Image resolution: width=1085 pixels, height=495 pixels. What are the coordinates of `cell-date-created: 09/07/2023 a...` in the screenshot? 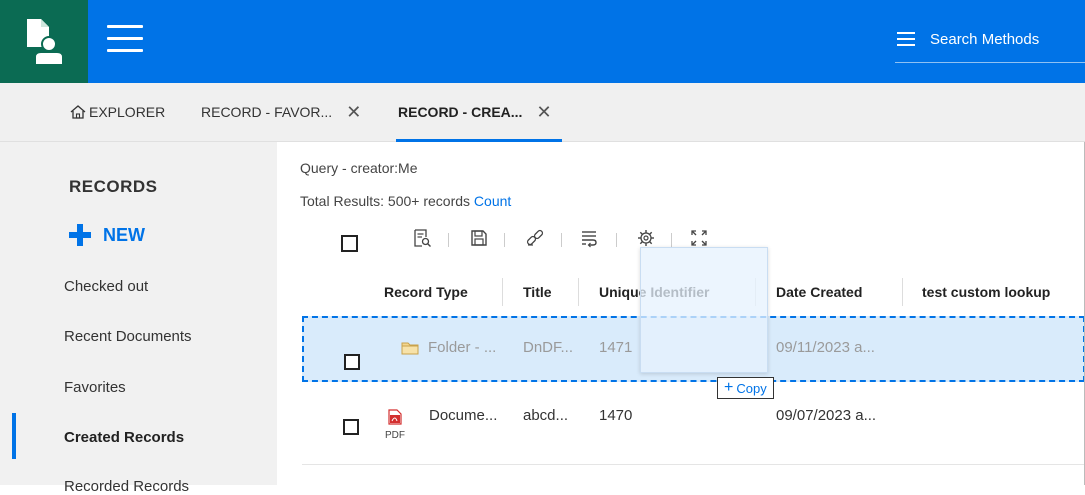 It's located at (826, 415).